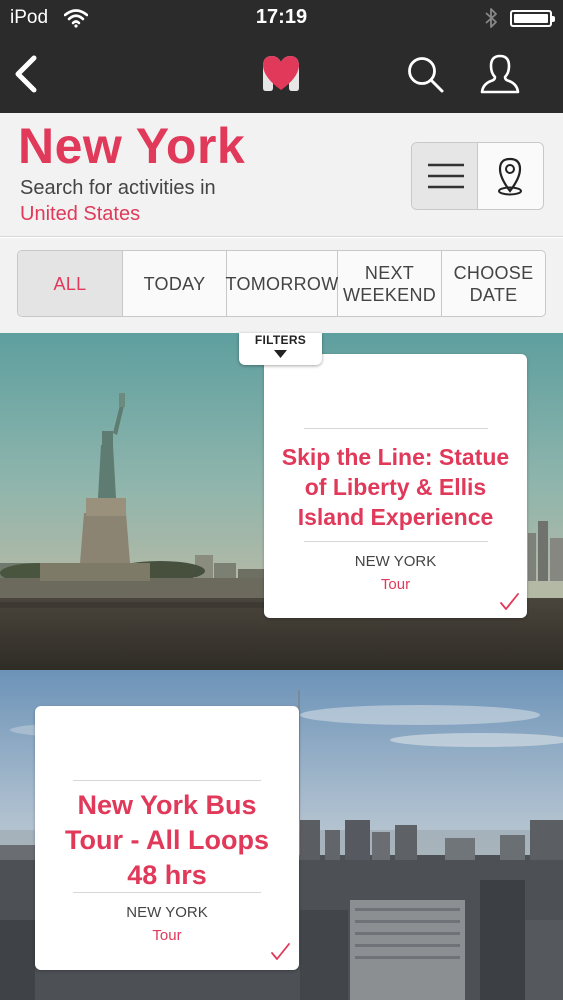 The width and height of the screenshot is (563, 1000). What do you see at coordinates (118, 188) in the screenshot?
I see `page-subtitle: Search for activities in` at bounding box center [118, 188].